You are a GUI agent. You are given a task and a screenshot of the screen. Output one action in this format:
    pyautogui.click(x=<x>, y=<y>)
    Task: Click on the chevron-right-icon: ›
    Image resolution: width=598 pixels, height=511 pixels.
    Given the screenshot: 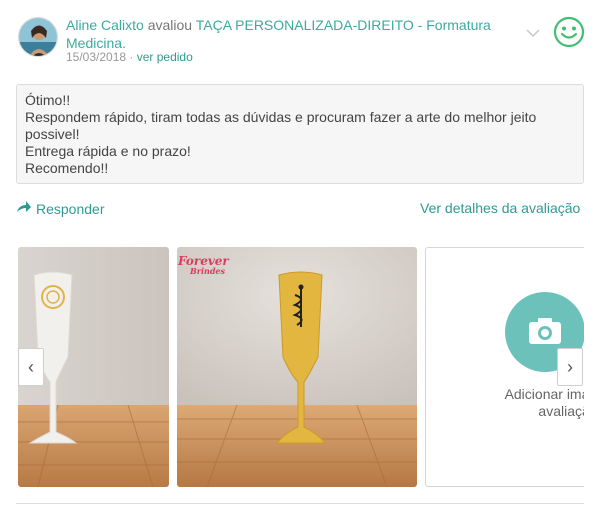 What is the action you would take?
    pyautogui.click(x=570, y=366)
    